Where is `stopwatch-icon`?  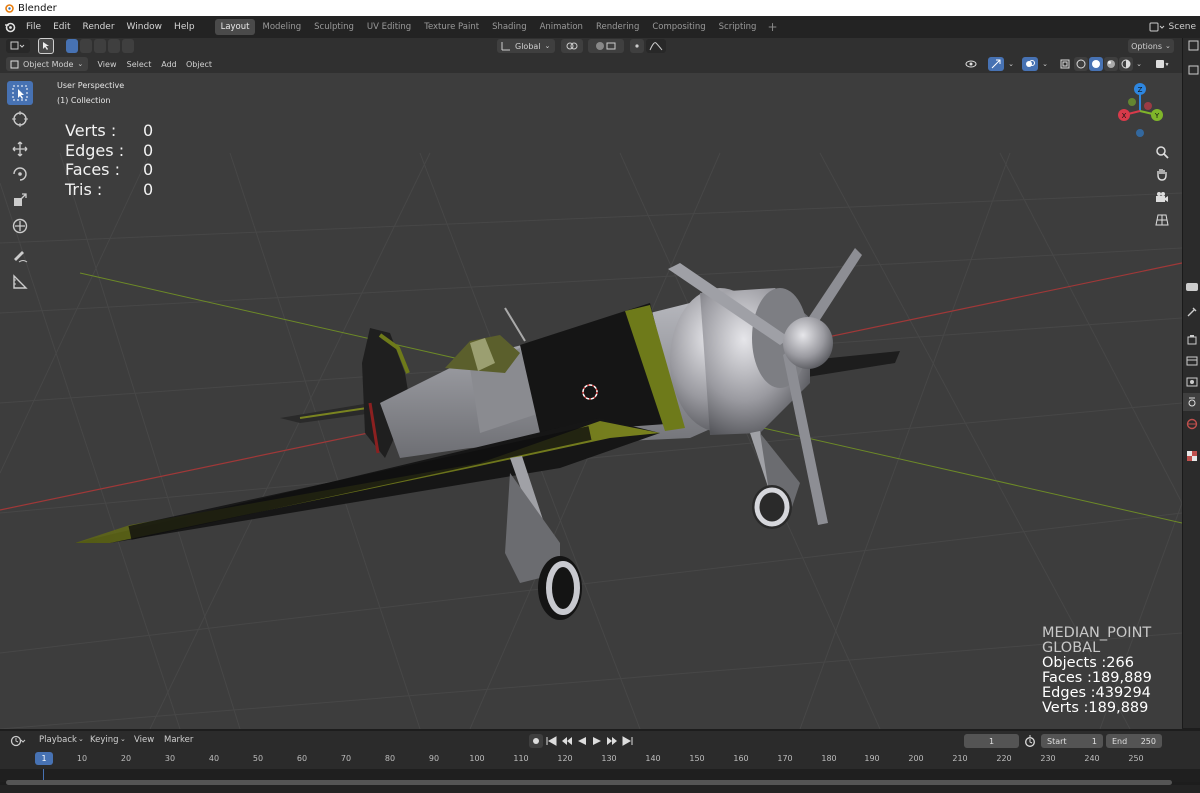 stopwatch-icon is located at coordinates (1030, 741).